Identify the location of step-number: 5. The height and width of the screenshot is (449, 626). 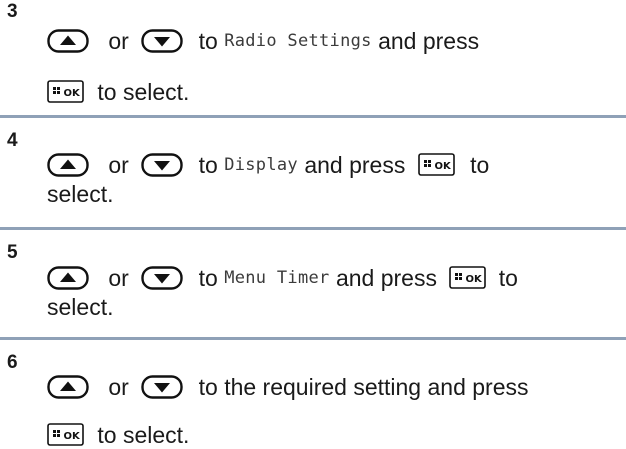
(12, 252).